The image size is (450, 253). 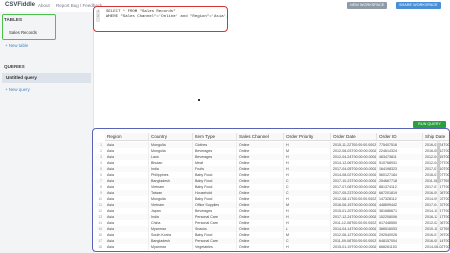 What do you see at coordinates (127, 137) in the screenshot?
I see `column-header: Region` at bounding box center [127, 137].